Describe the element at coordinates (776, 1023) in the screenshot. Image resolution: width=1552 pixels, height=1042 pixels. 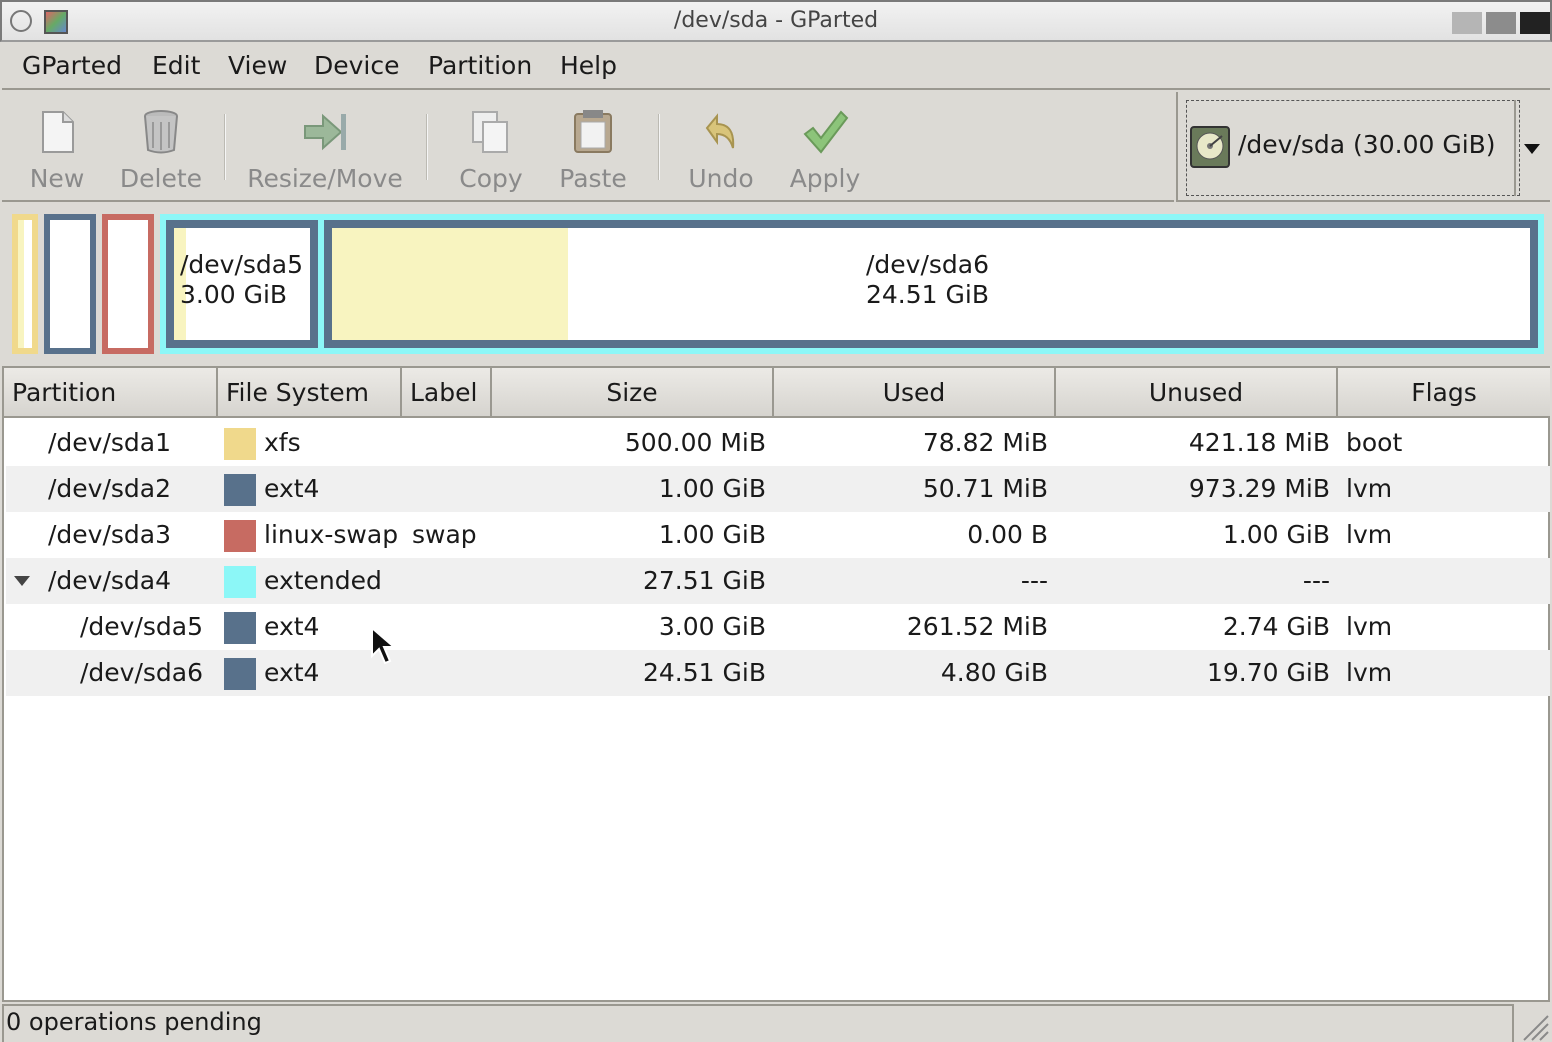
I see `status-bar: 0 operations pending` at that location.